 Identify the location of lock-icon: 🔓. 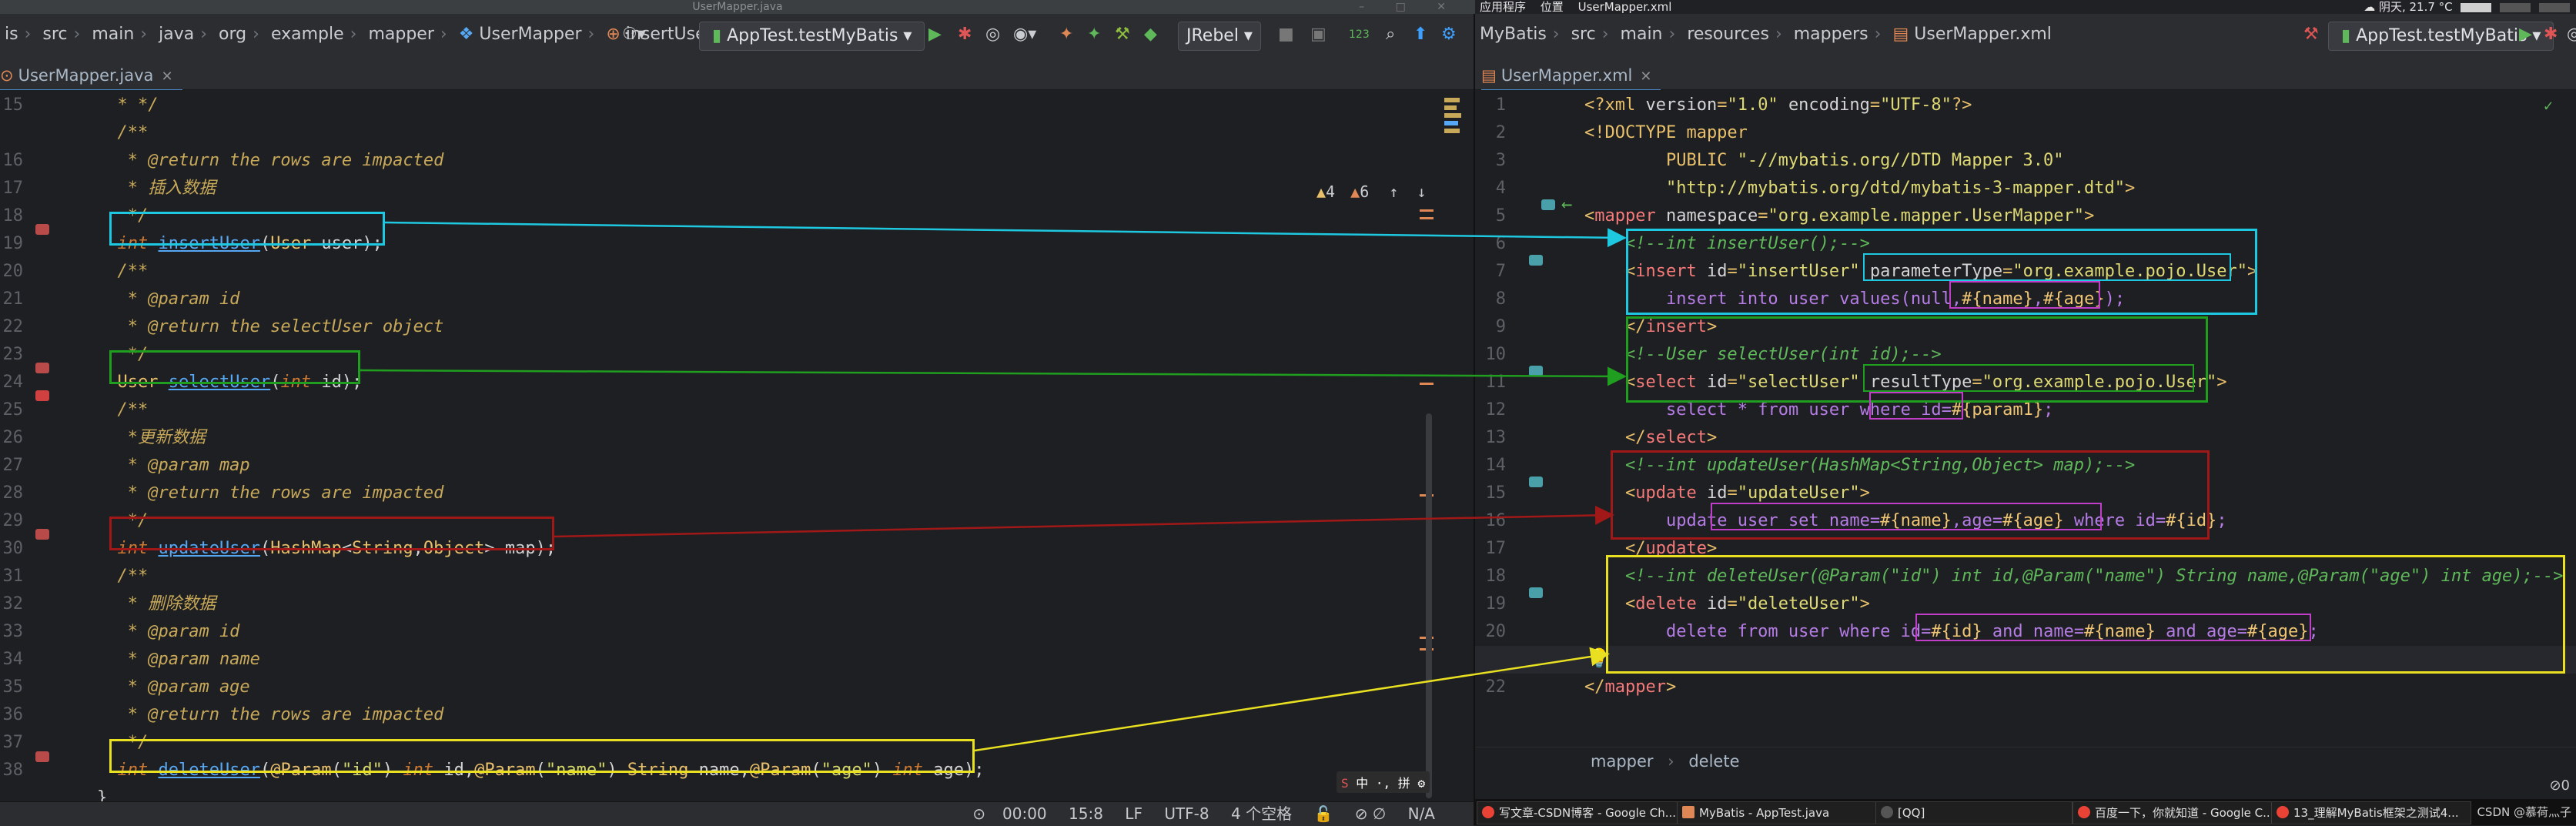
(1323, 813).